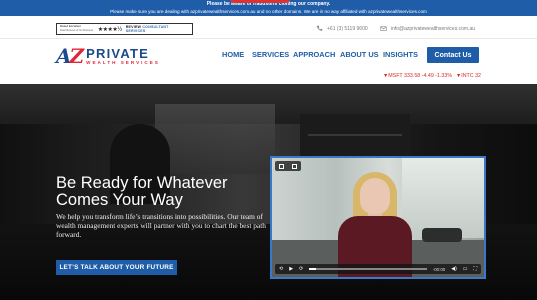  What do you see at coordinates (294, 166) in the screenshot?
I see `popout-icon` at bounding box center [294, 166].